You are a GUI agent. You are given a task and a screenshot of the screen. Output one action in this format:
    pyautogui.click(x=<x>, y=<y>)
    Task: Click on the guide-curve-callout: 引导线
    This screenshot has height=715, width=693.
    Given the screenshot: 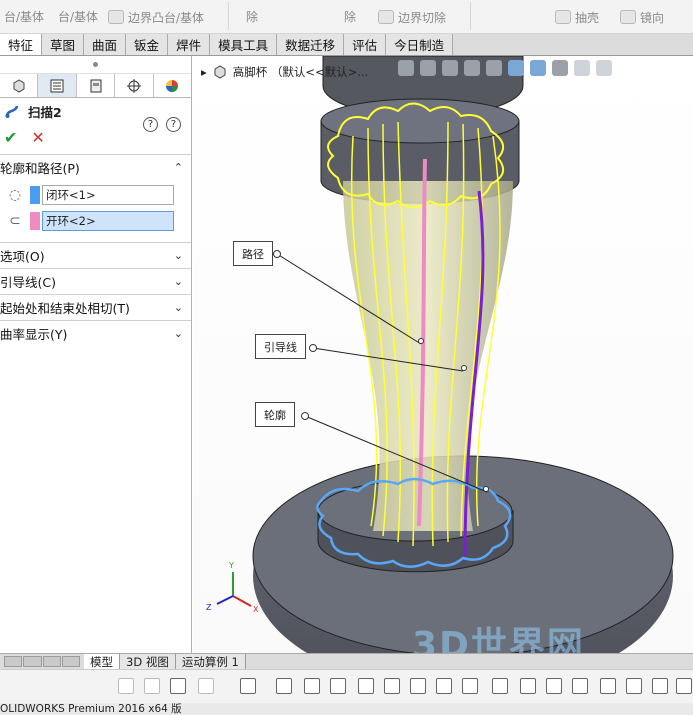 What is the action you would take?
    pyautogui.click(x=280, y=346)
    